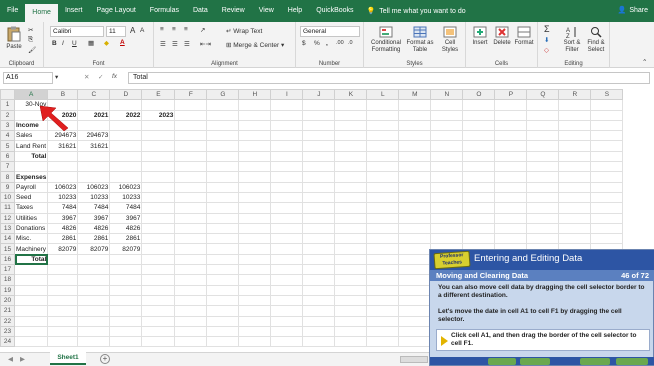  I want to click on tutorial-back-button, so click(595, 361).